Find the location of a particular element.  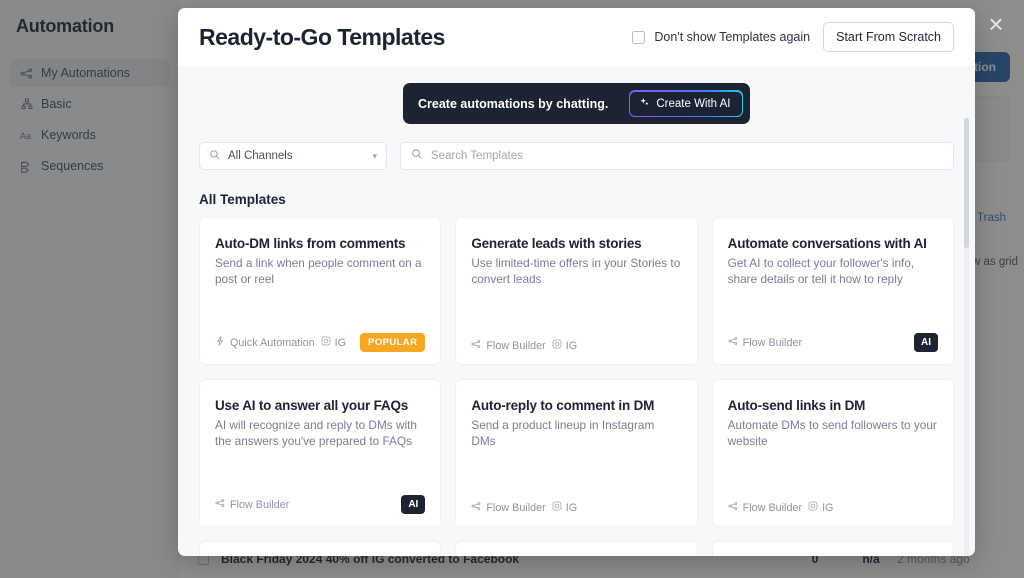

status-badge: POPULAR is located at coordinates (393, 342).